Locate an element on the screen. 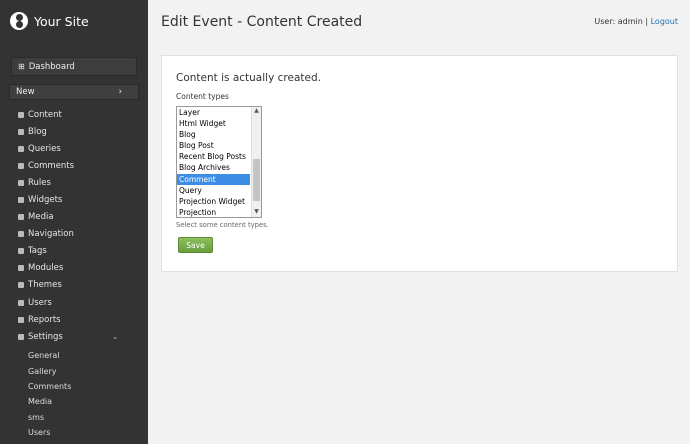 Image resolution: width=690 pixels, height=444 pixels. user-label: User: admin is located at coordinates (618, 21).